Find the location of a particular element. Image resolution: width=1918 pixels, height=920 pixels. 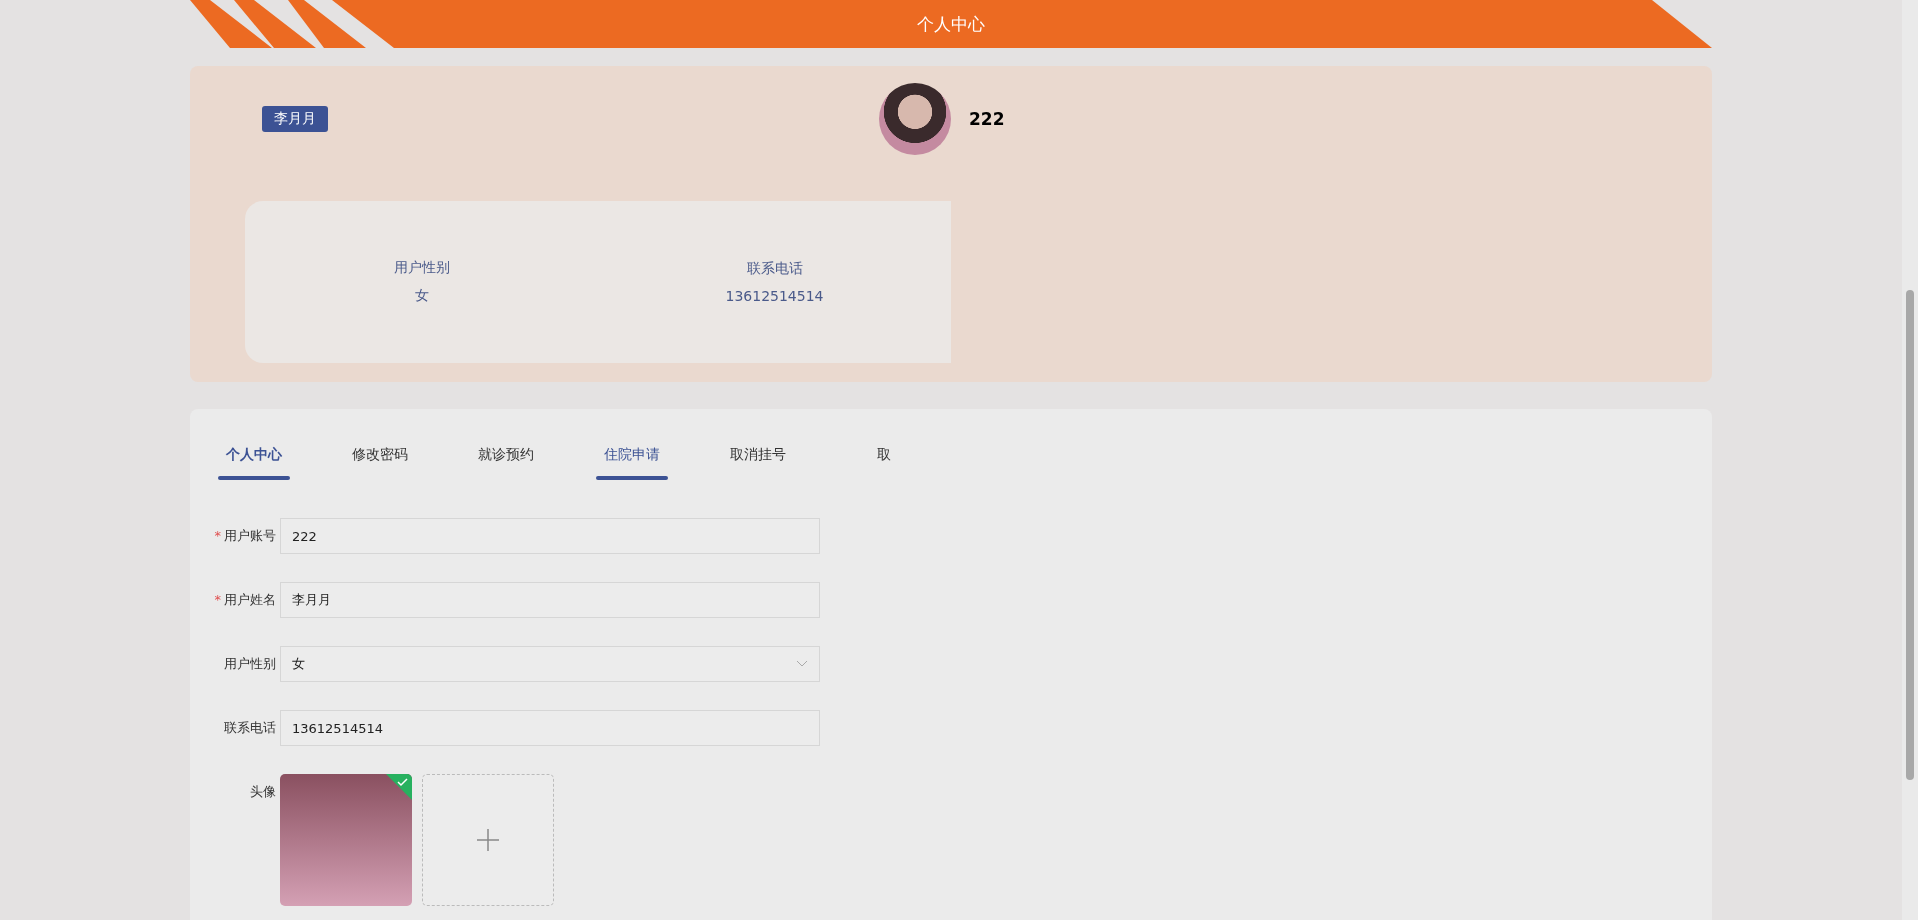

upload-button is located at coordinates (488, 840).